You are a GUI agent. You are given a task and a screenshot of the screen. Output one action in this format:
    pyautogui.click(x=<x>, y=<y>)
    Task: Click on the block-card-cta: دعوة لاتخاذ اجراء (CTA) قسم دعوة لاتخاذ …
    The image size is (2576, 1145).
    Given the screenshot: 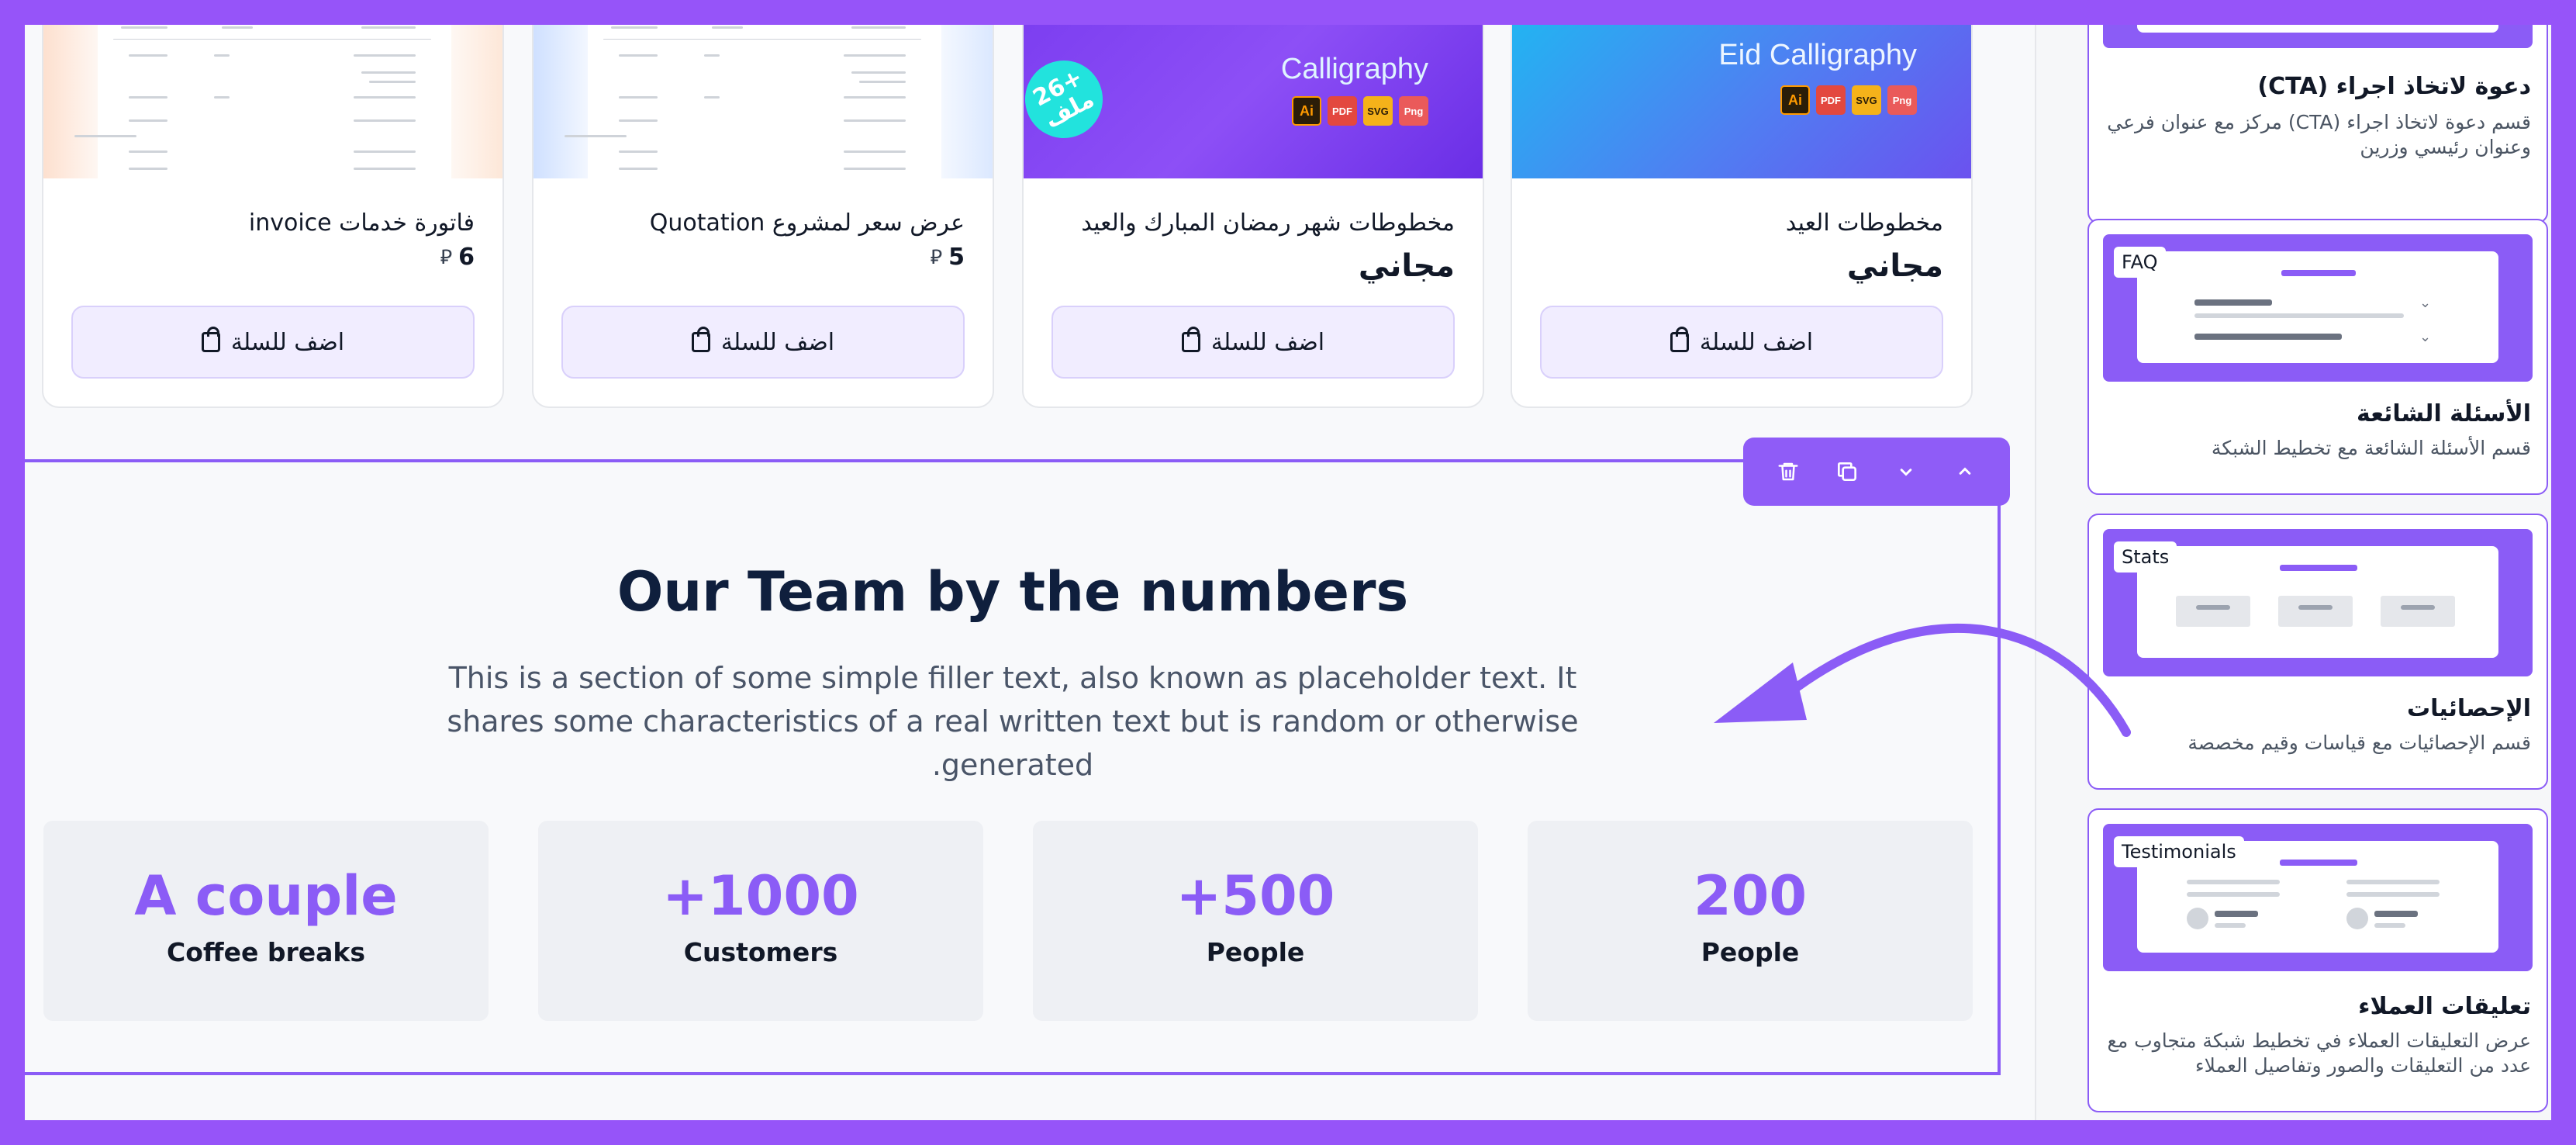 What is the action you would take?
    pyautogui.click(x=2317, y=124)
    